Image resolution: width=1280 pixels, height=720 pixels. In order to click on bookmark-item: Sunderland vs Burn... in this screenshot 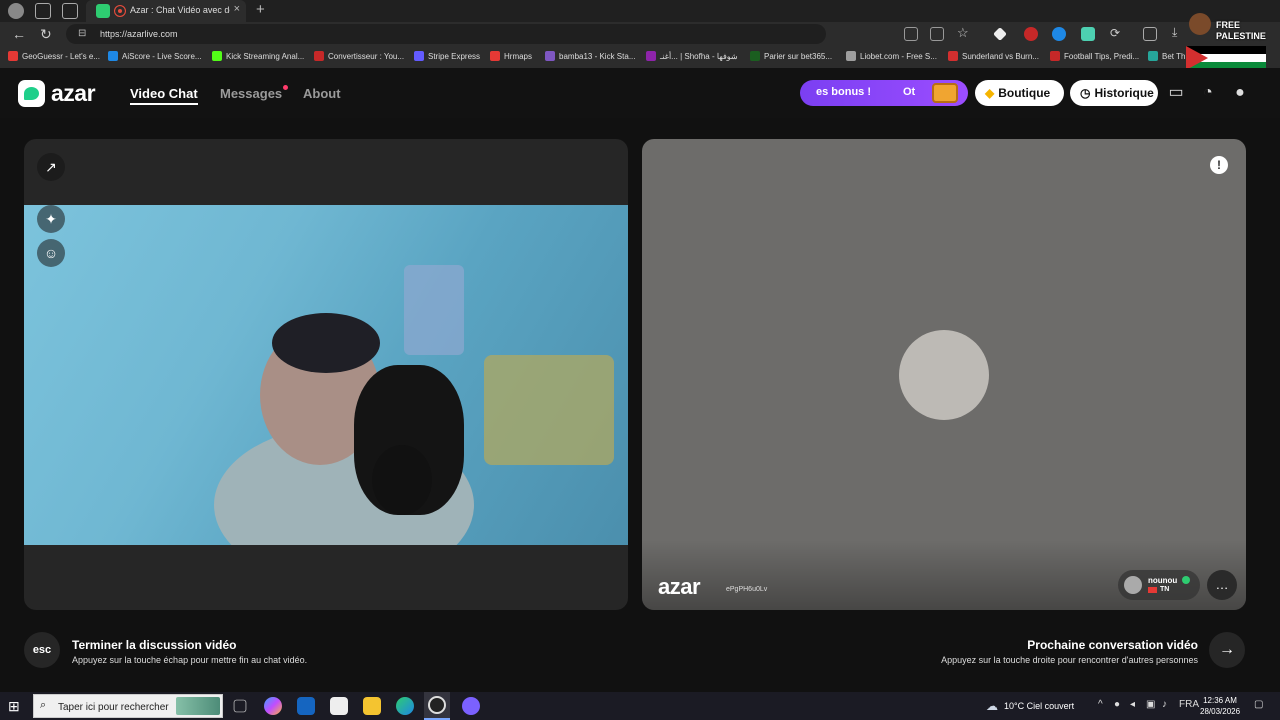, I will do `click(993, 56)`.